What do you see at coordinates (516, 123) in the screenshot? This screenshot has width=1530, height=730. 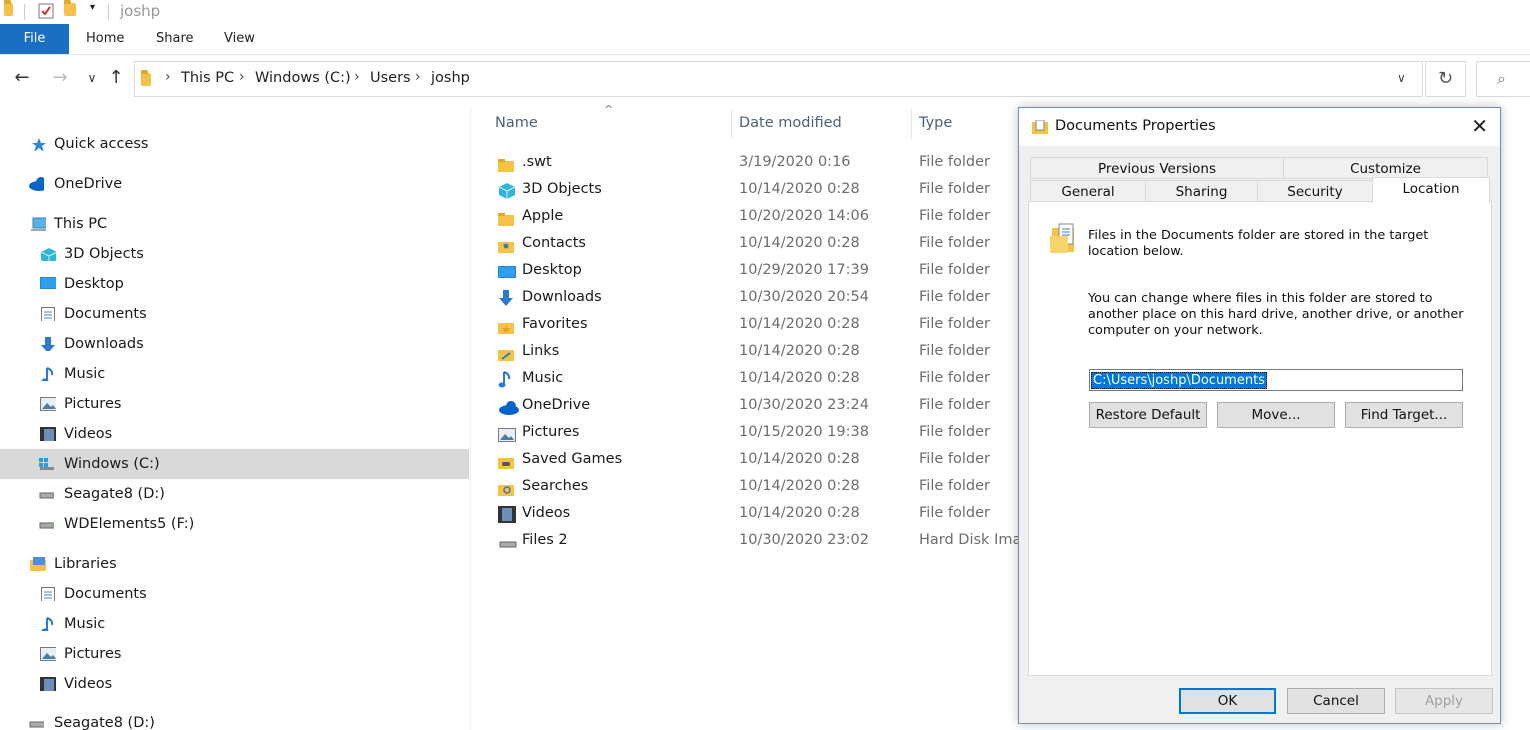 I see `column-header-name: Name` at bounding box center [516, 123].